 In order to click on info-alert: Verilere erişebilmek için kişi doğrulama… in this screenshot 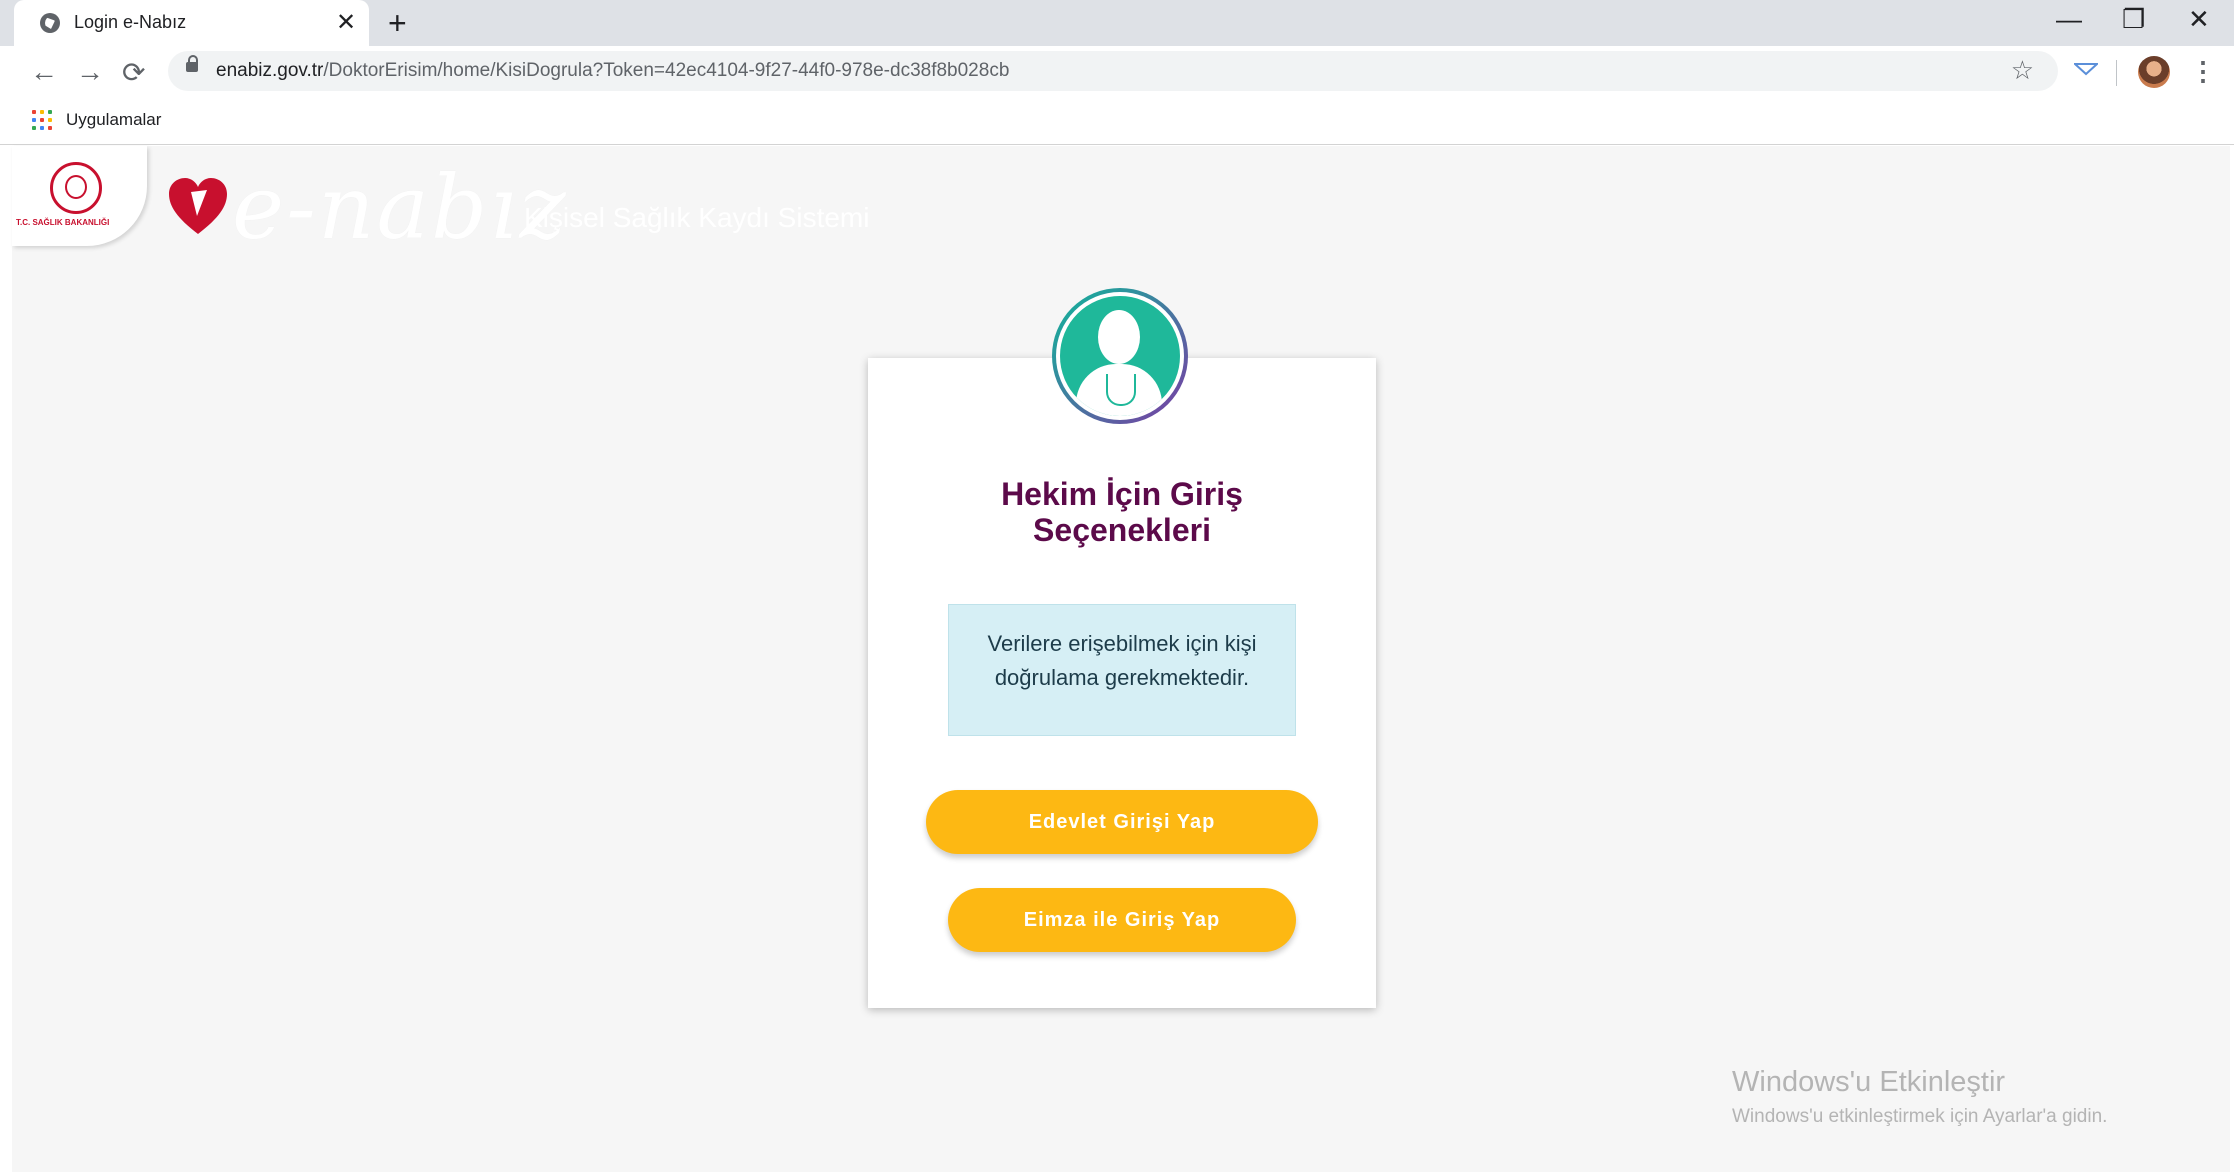, I will do `click(1122, 670)`.